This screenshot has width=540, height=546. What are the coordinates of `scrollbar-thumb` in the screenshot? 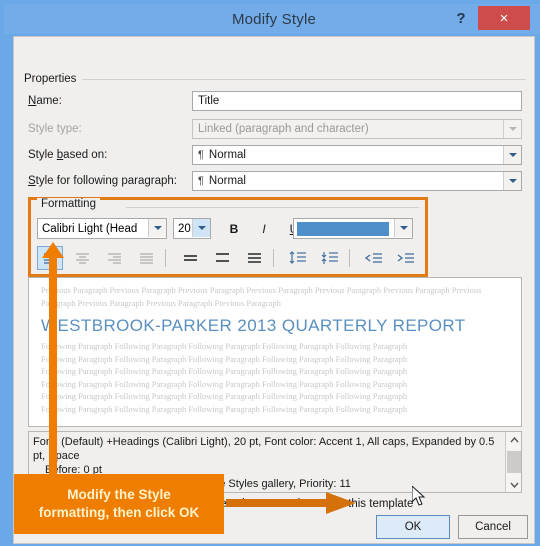 It's located at (514, 462).